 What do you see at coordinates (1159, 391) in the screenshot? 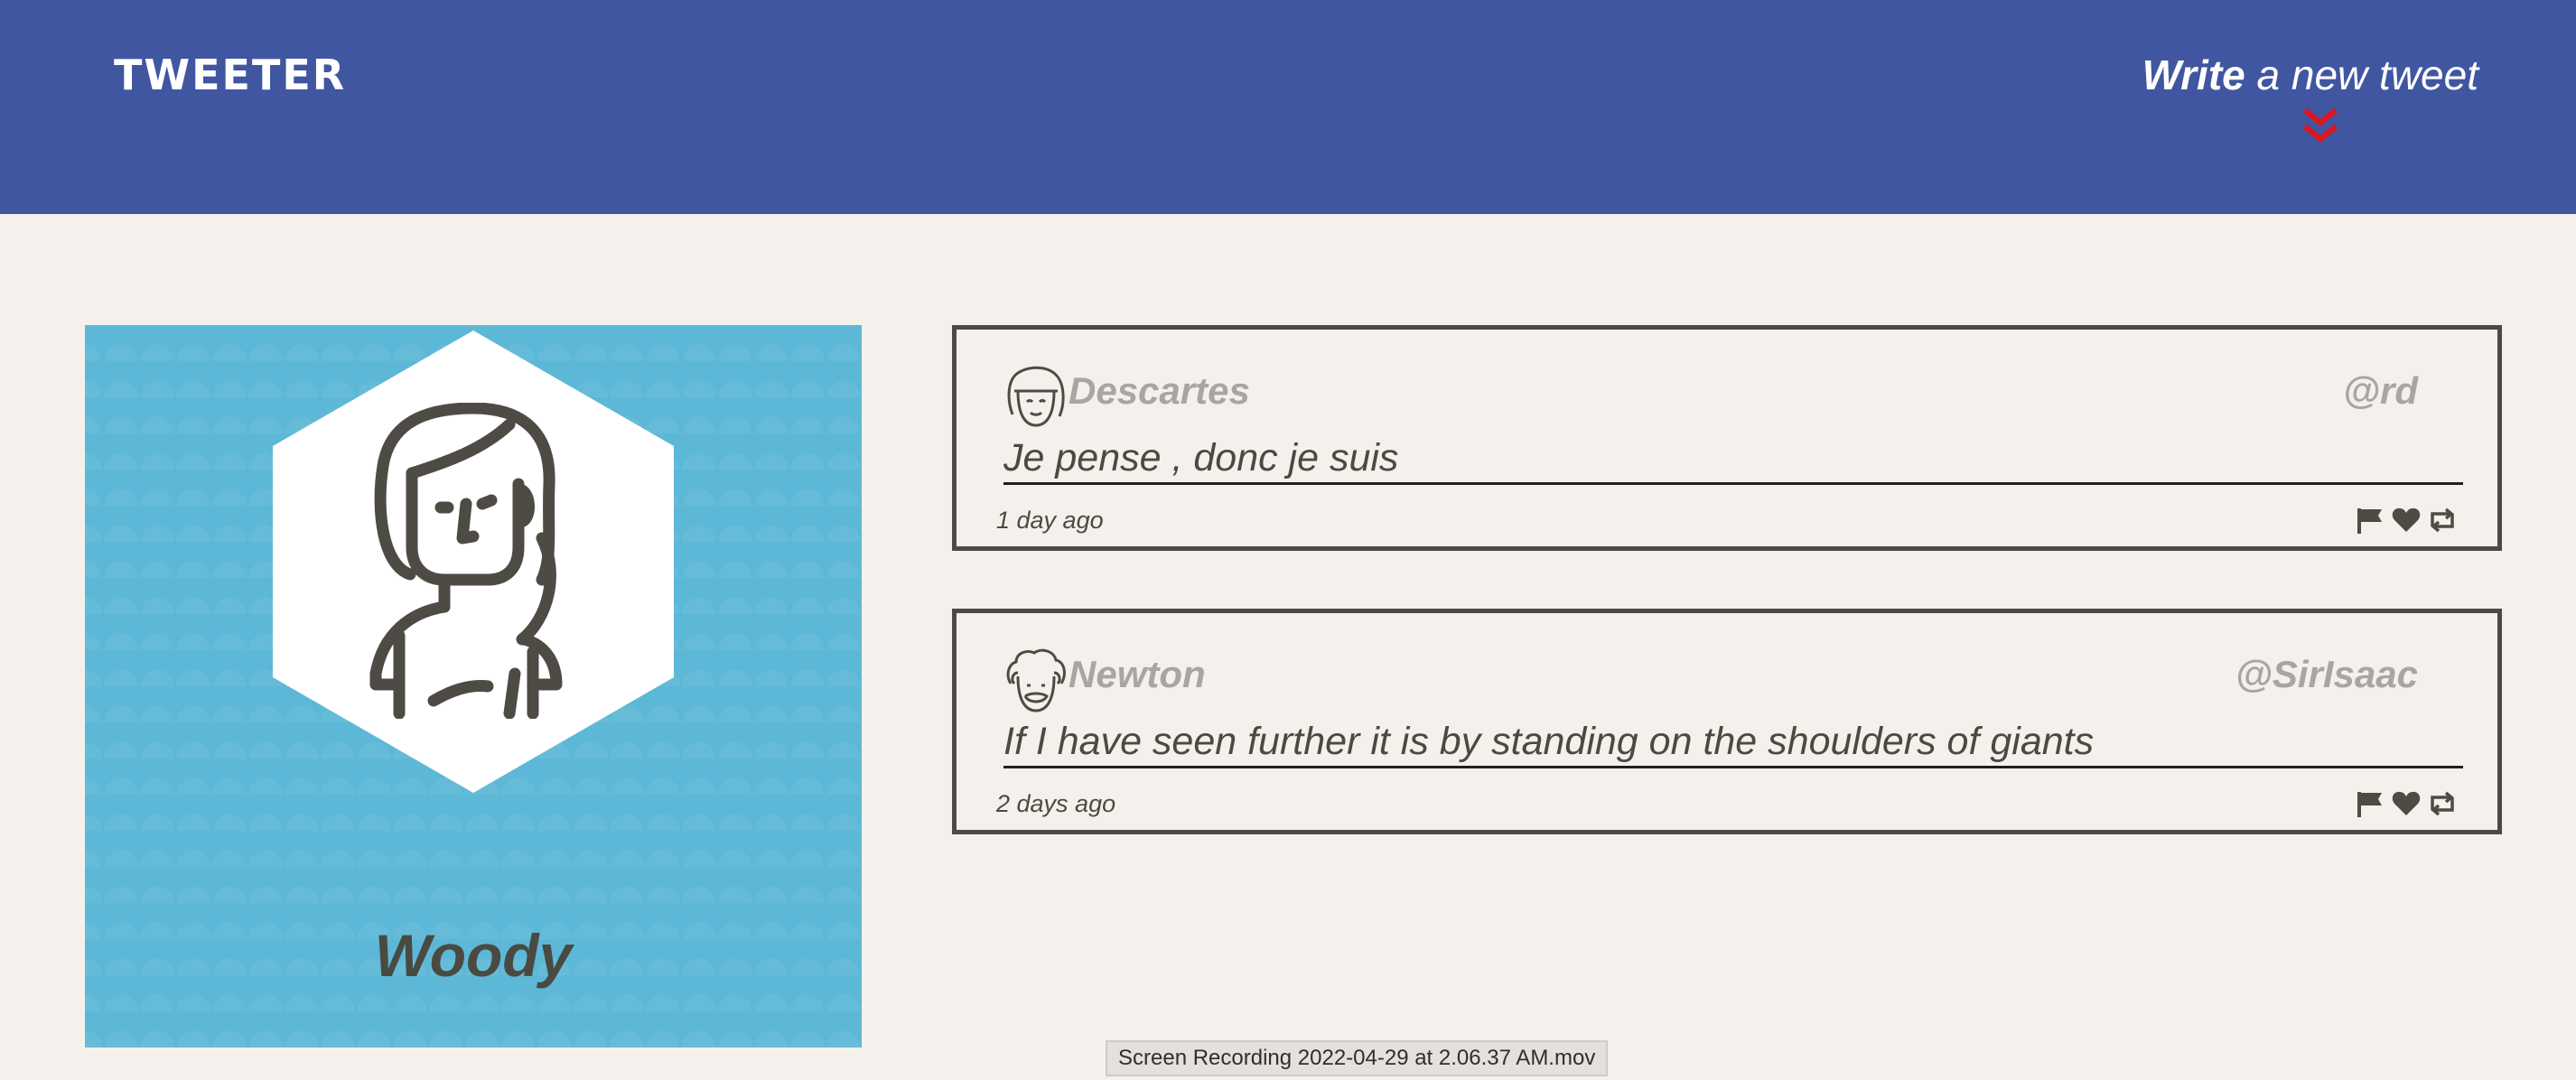
I see `tweet-author-name: Descartes` at bounding box center [1159, 391].